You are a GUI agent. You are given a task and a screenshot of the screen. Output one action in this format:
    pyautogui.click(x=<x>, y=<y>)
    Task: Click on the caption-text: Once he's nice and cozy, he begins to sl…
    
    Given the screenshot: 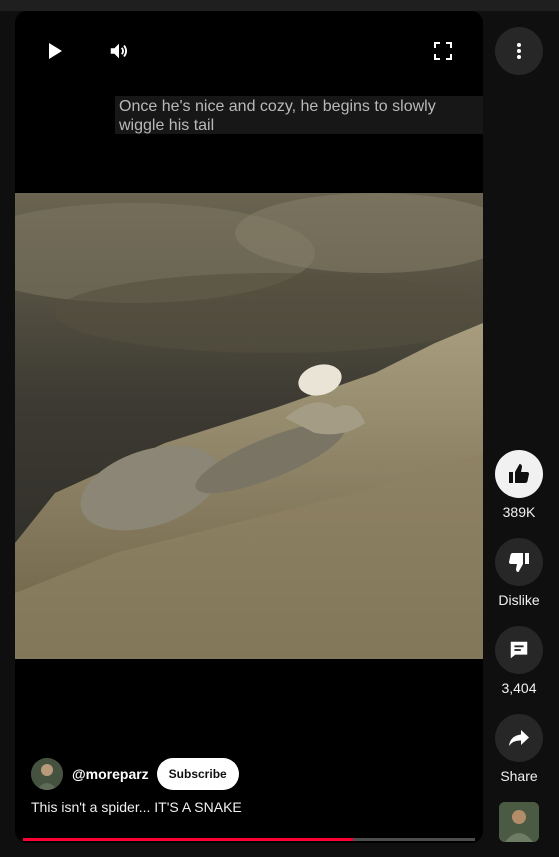 What is the action you would take?
    pyautogui.click(x=299, y=115)
    